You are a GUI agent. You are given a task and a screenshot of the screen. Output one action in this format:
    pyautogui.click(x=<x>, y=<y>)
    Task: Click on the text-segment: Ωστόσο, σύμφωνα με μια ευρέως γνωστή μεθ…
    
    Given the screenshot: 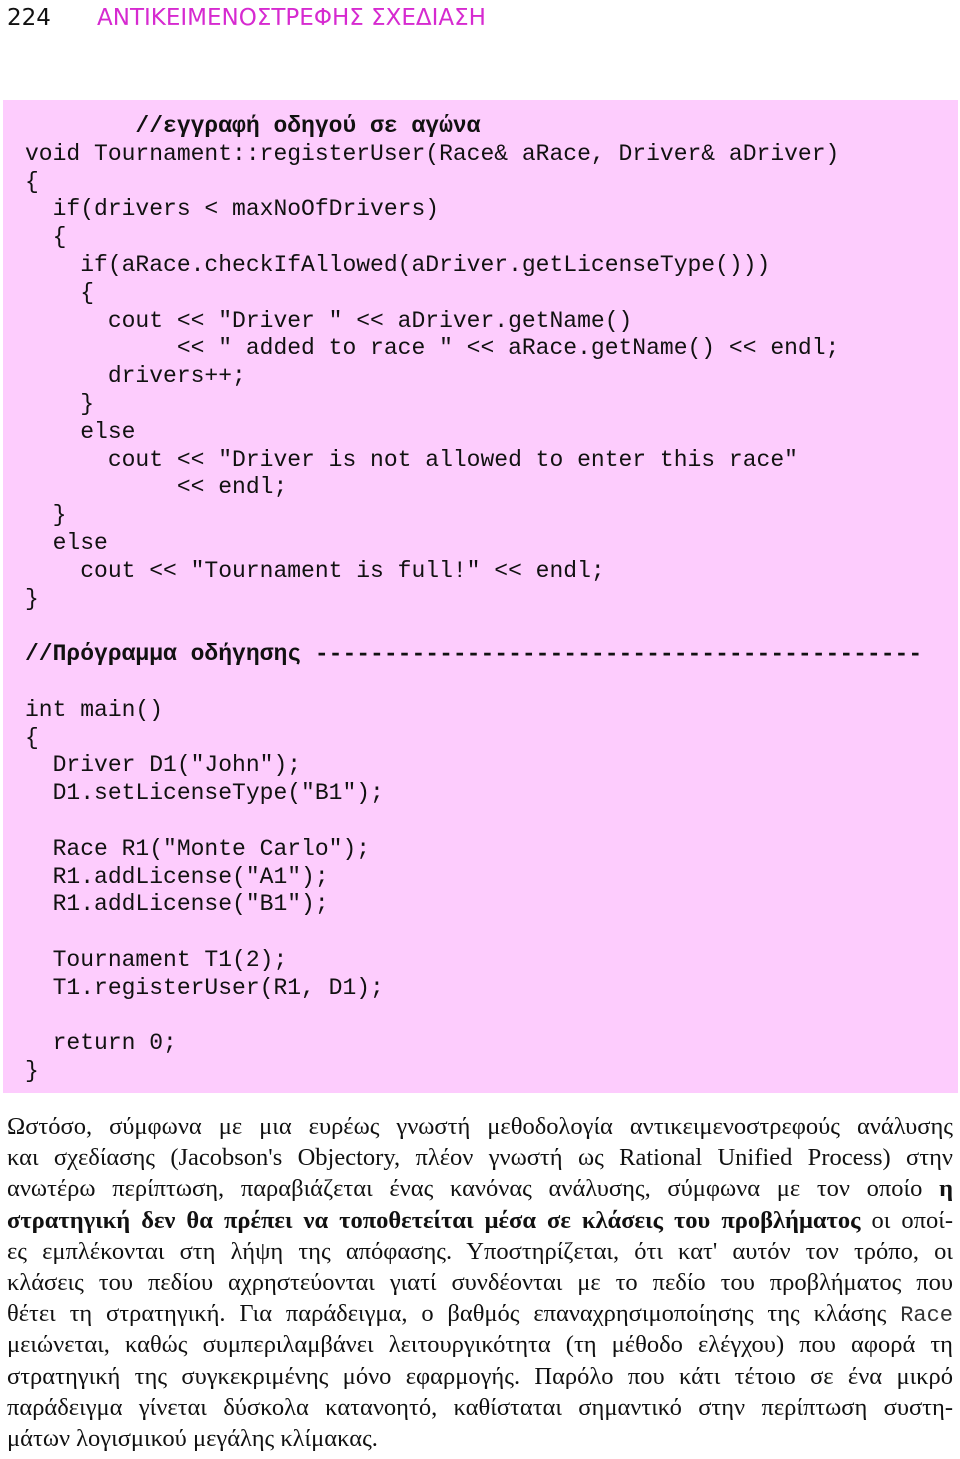 What is the action you would take?
    pyautogui.click(x=480, y=1126)
    